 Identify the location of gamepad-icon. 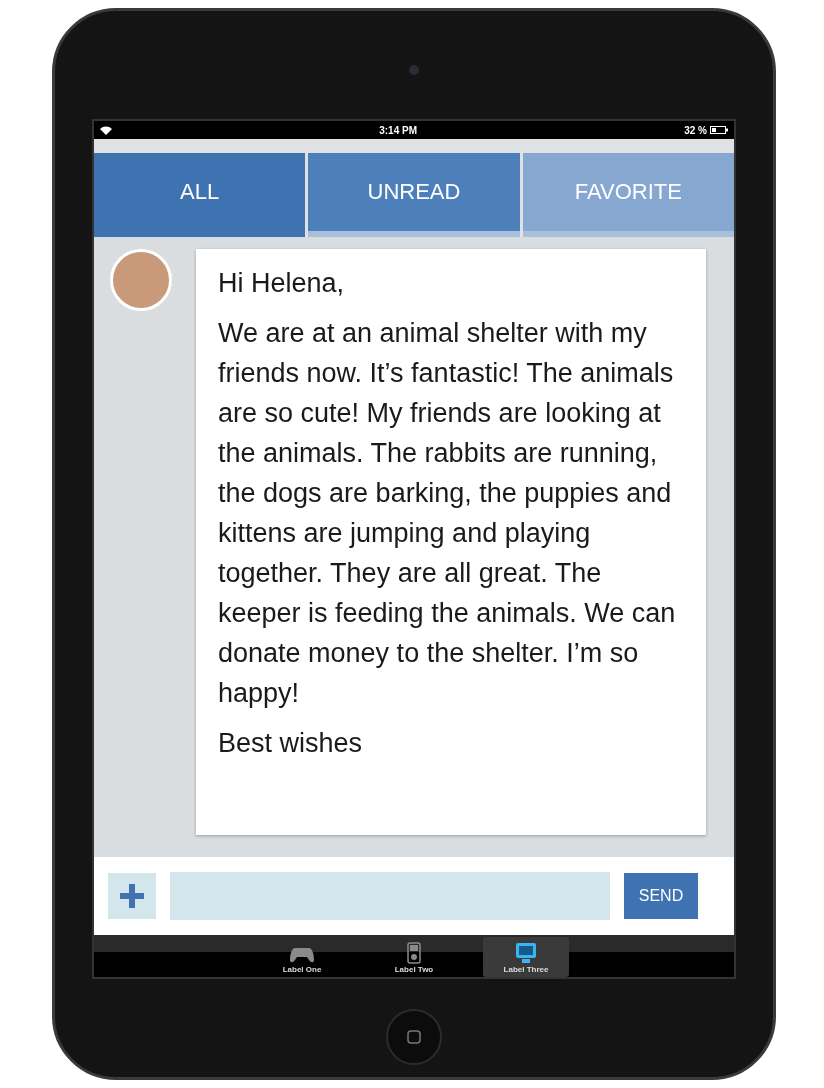
(302, 955).